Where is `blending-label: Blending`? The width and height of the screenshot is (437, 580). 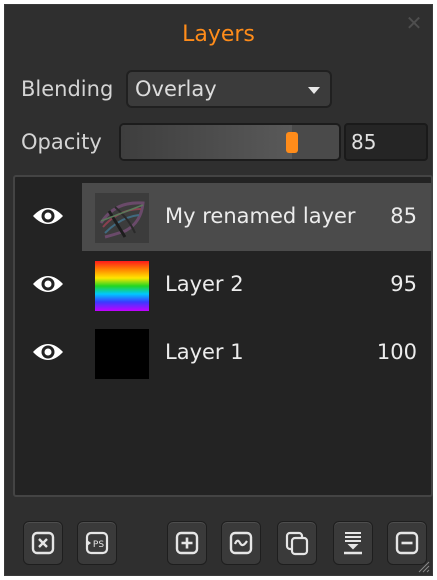
blending-label: Blending is located at coordinates (67, 89).